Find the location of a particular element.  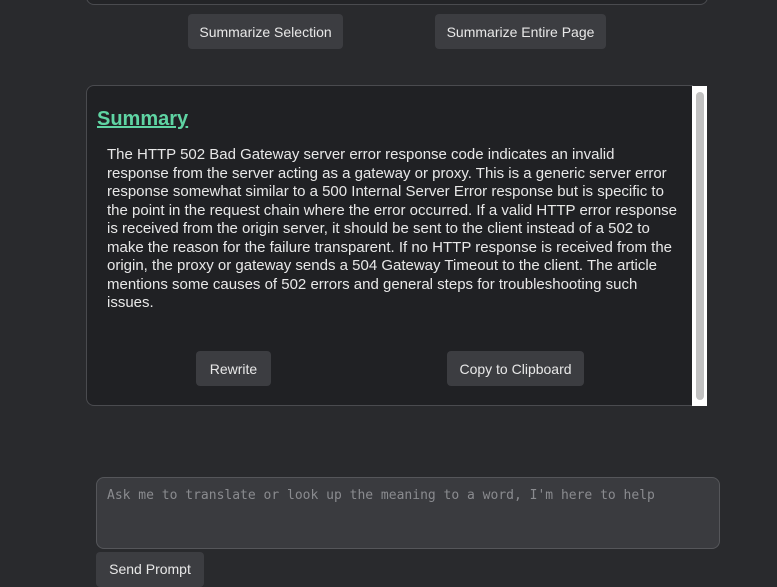

rewrite-button: Rewrite is located at coordinates (233, 368).